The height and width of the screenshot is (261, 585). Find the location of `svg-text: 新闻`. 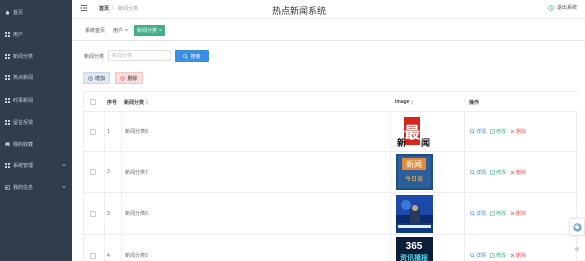

svg-text: 新闻 is located at coordinates (414, 164).